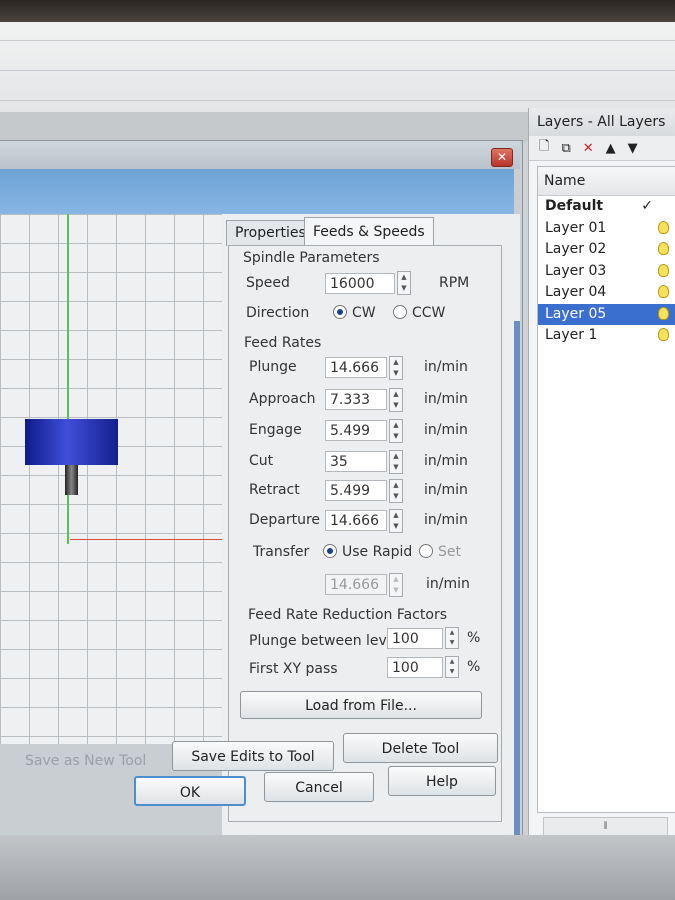 The width and height of the screenshot is (675, 900). I want to click on cw-label: CW, so click(364, 313).